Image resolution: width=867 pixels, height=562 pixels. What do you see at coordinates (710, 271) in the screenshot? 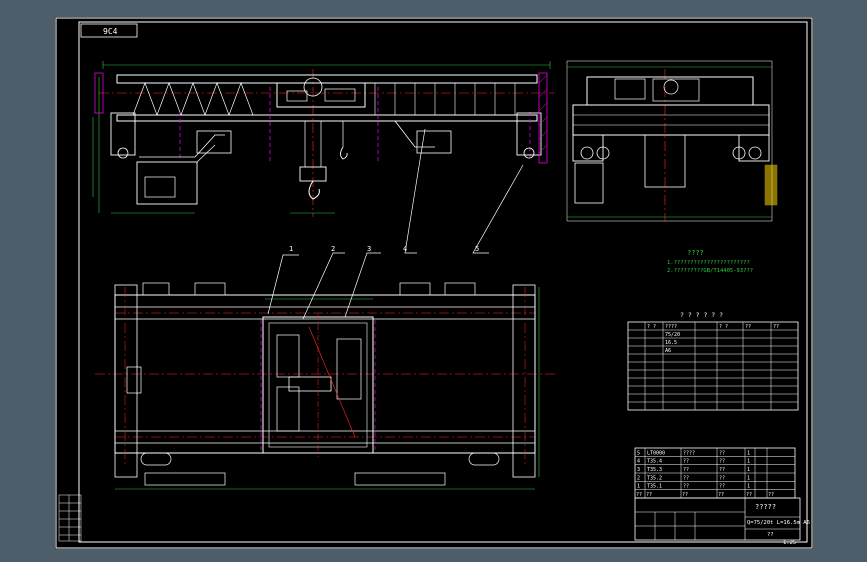
I see `tech-note-line-2: 2.?????????GB/T14405-93???` at bounding box center [710, 271].